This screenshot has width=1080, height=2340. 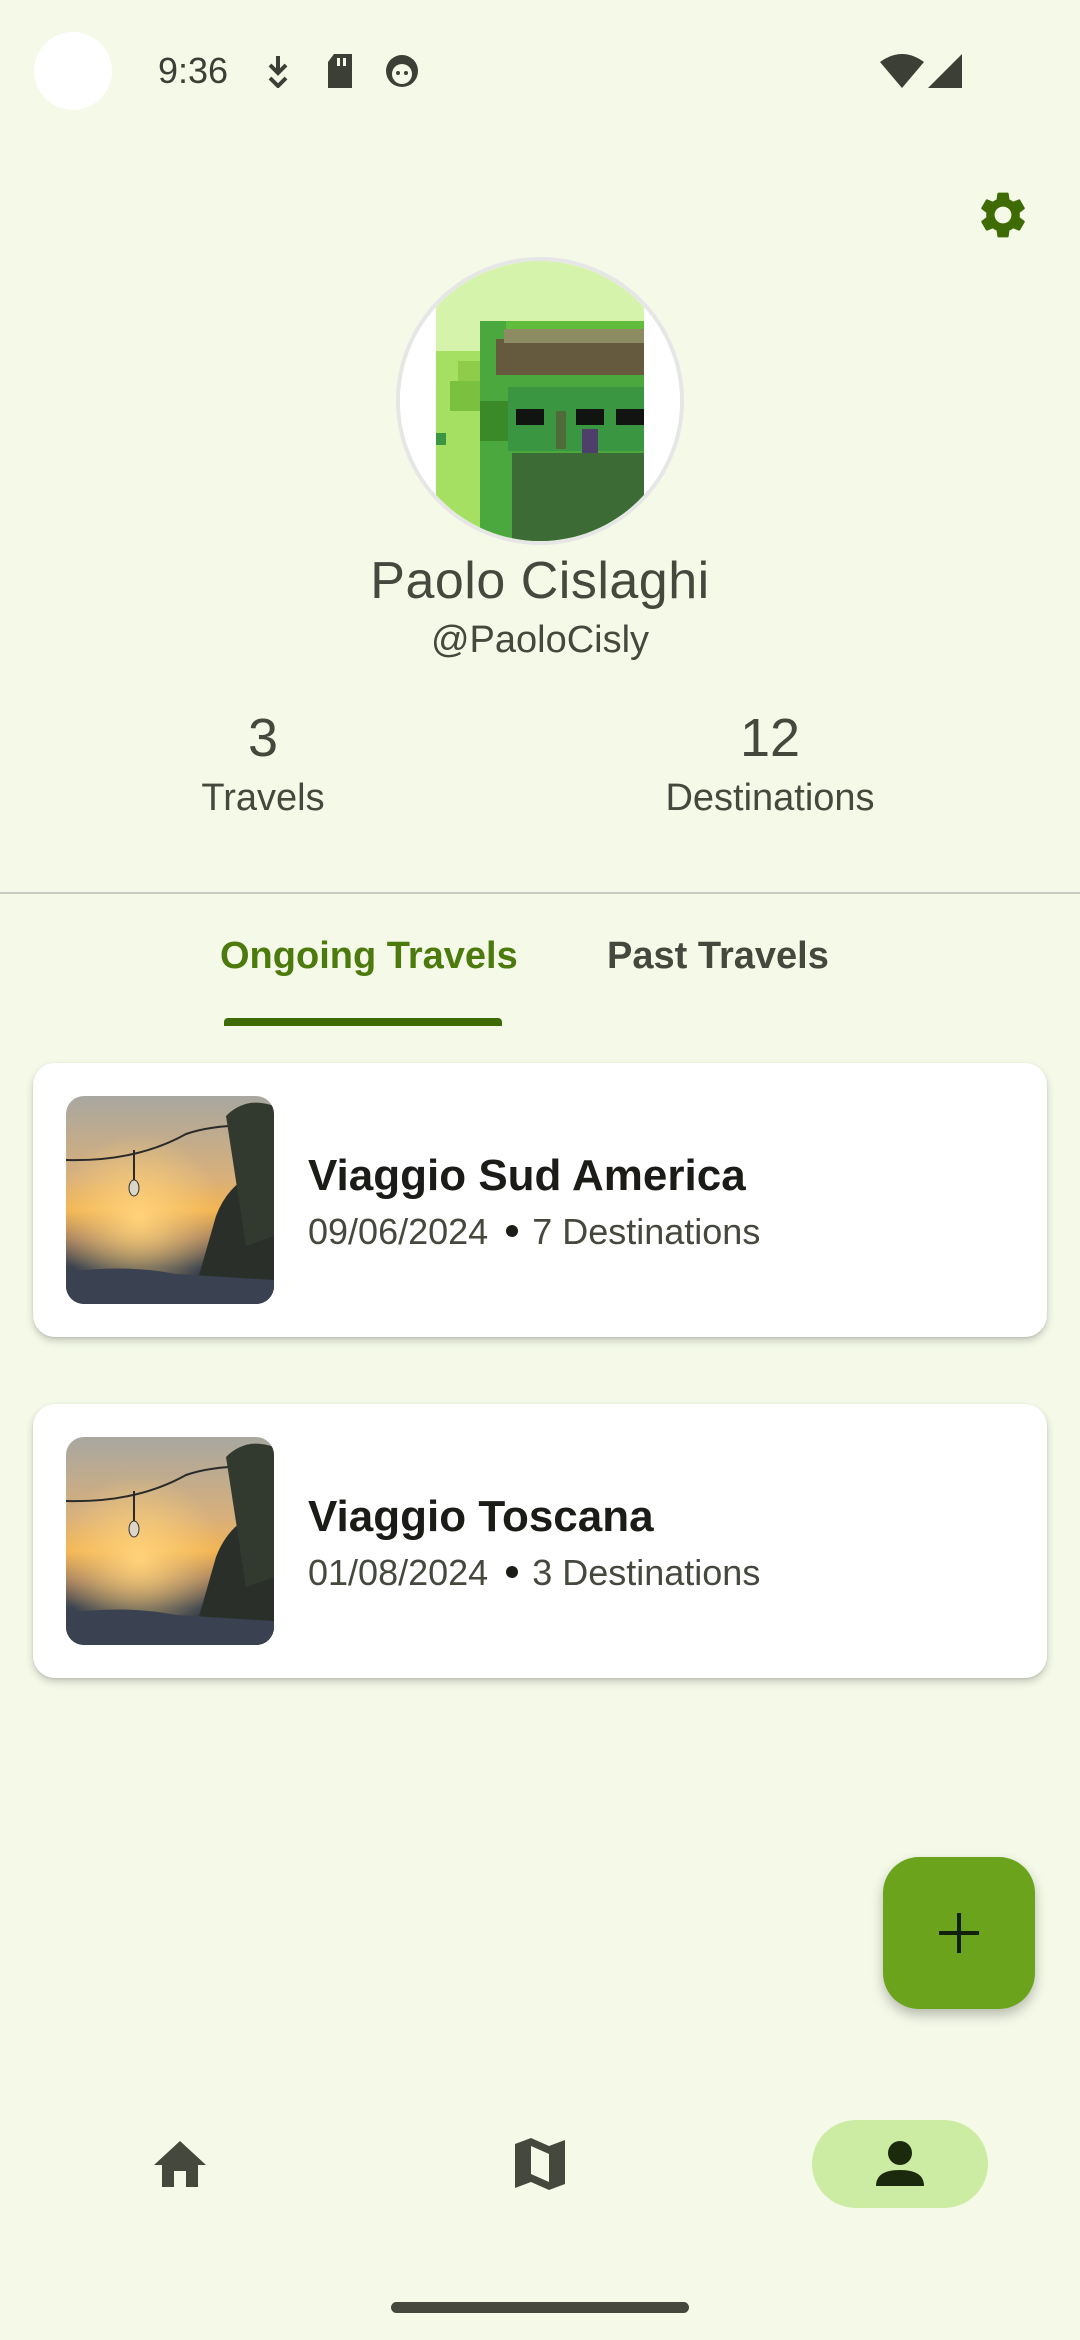 I want to click on nav-map, so click(x=540, y=2164).